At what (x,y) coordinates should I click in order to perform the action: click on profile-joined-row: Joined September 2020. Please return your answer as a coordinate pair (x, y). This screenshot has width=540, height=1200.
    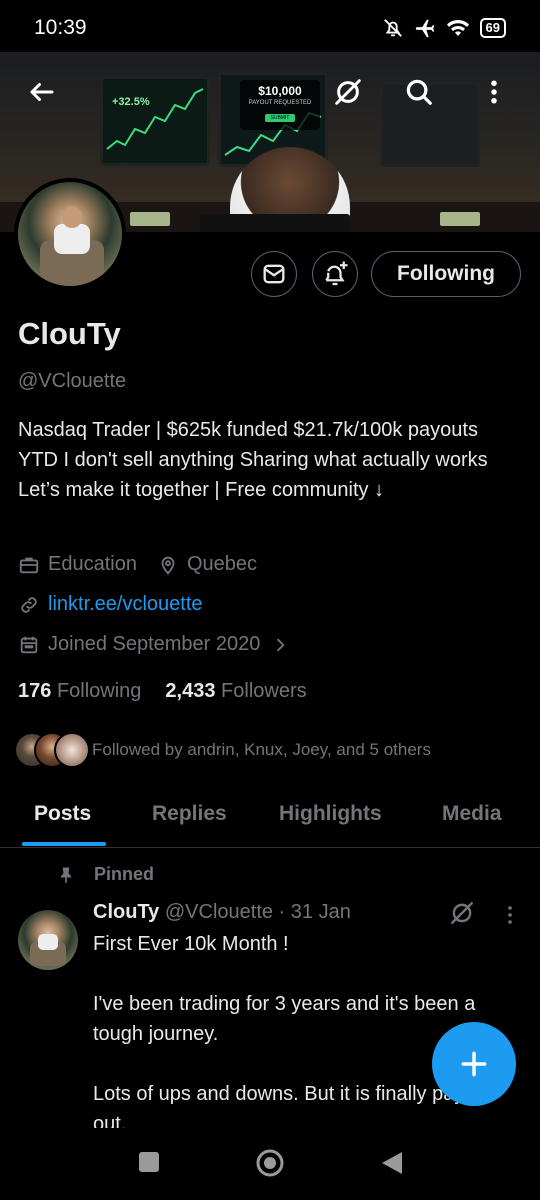
    Looking at the image, I should click on (158, 644).